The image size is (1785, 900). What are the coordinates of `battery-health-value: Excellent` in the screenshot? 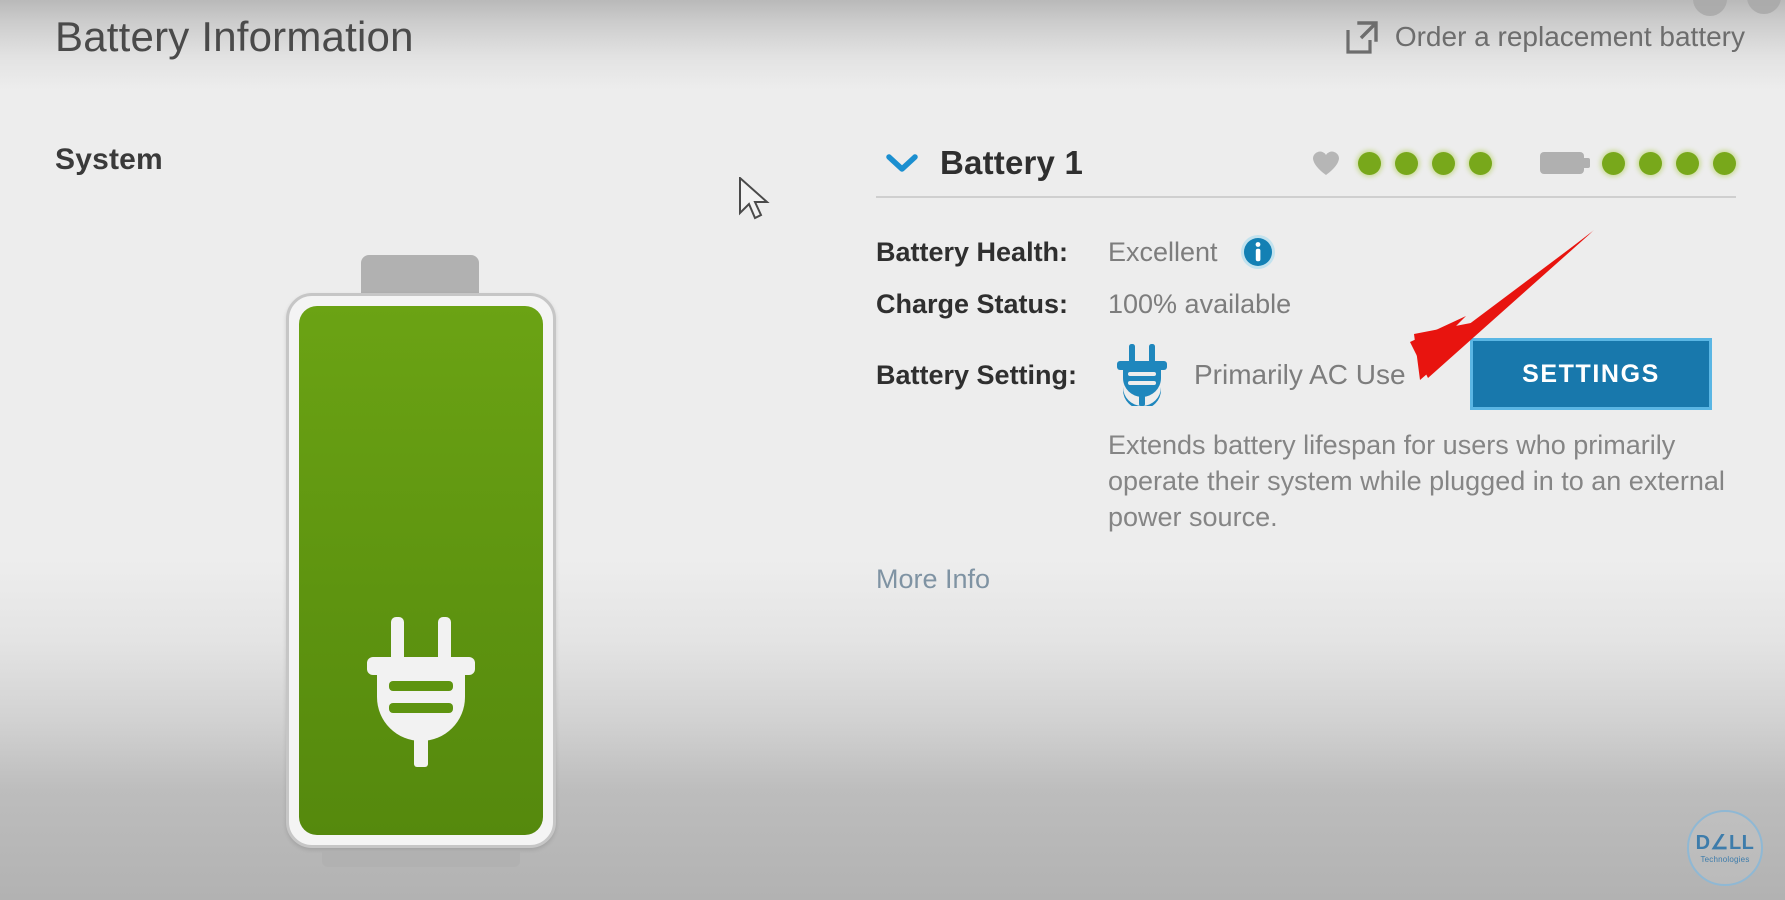 It's located at (1163, 251).